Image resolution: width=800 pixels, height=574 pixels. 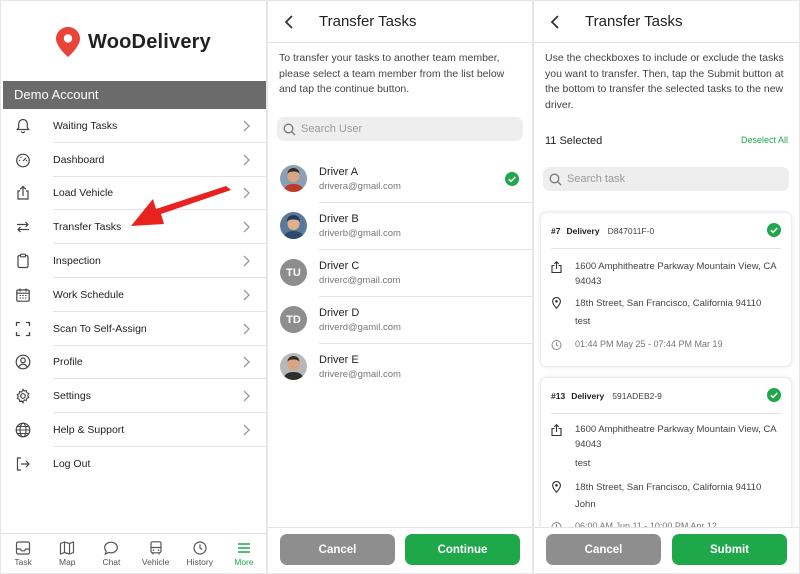 I want to click on driver-row: TD Driver D driverd@gamil.com, so click(x=400, y=320).